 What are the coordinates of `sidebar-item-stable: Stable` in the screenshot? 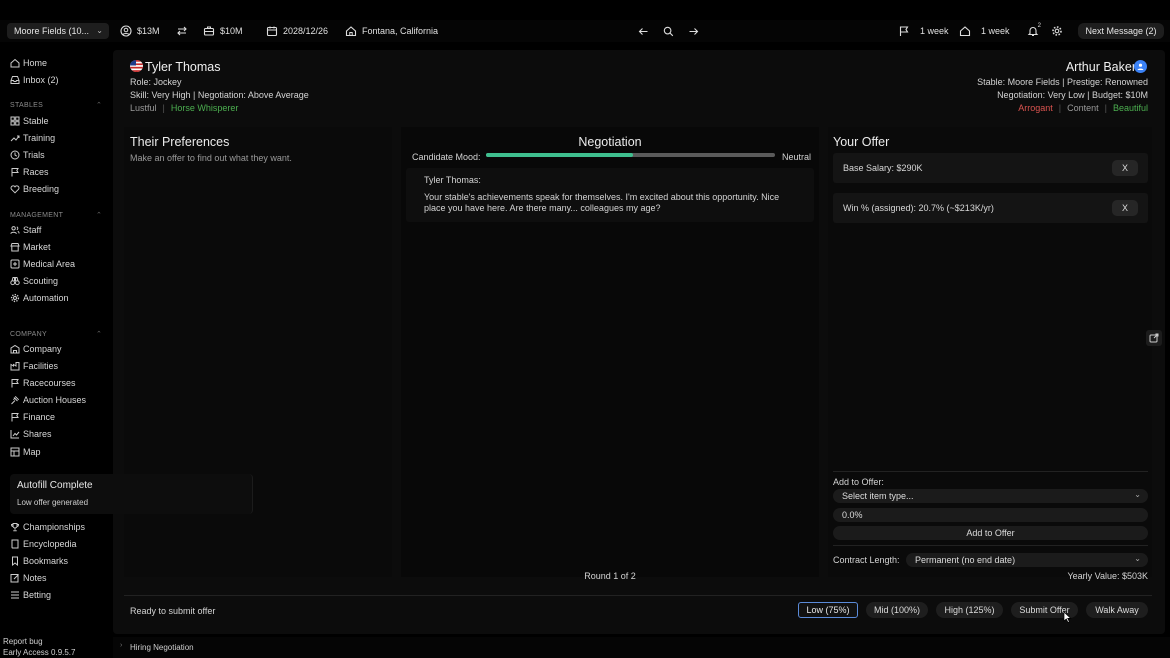 It's located at (29, 121).